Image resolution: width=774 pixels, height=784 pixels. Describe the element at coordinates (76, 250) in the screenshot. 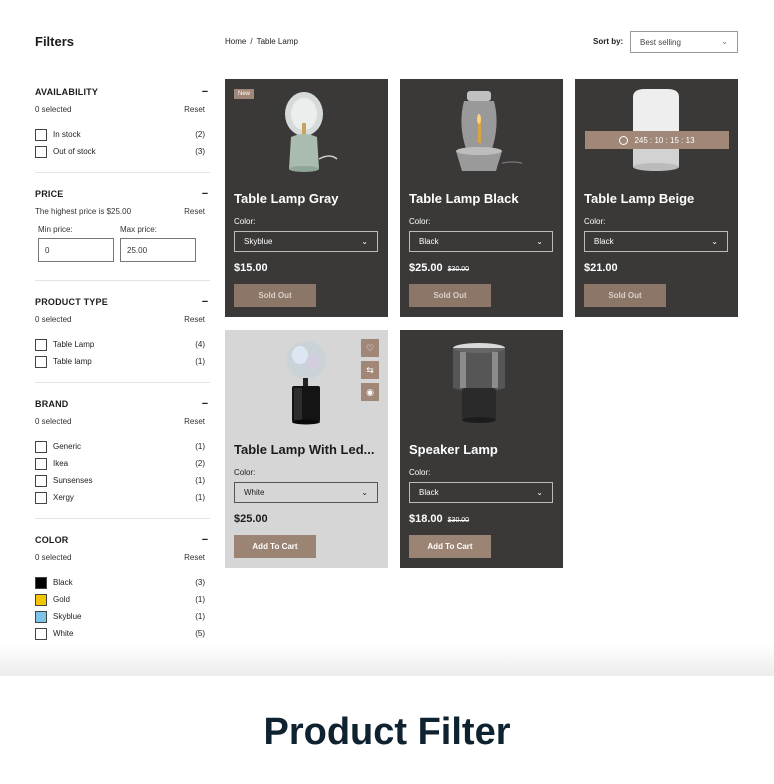

I see `min-price-input` at that location.